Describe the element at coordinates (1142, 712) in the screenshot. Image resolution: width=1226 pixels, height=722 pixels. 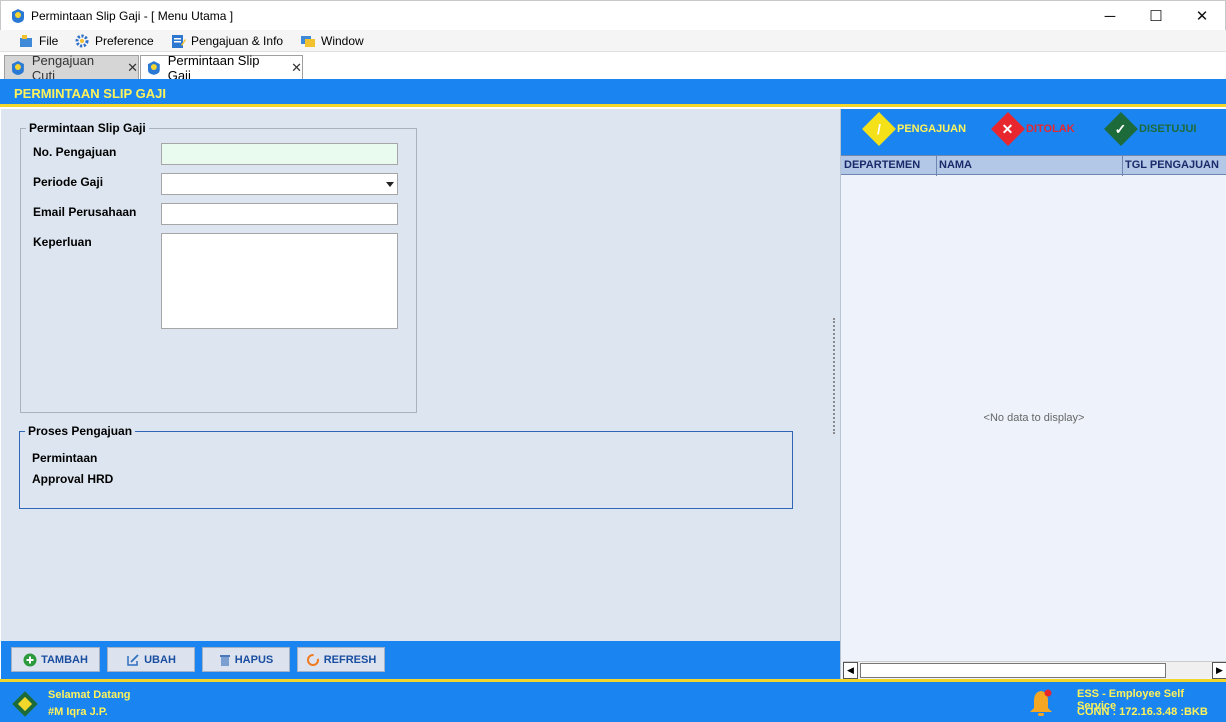
I see `connection-info: CONN : 172.16.3.48 :BKB` at that location.